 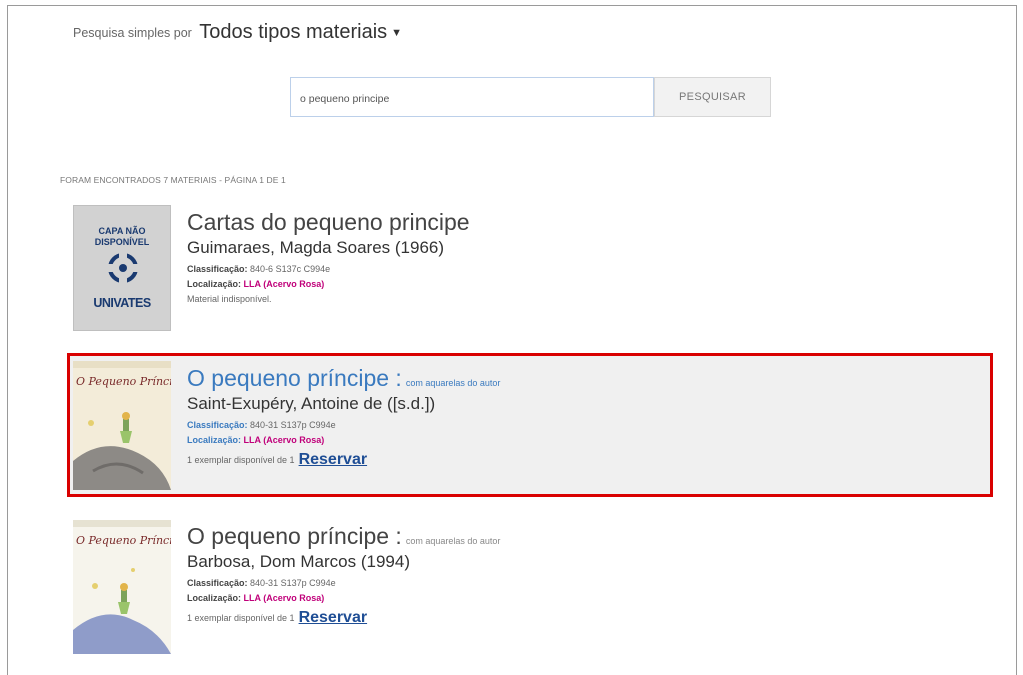 What do you see at coordinates (298, 561) in the screenshot?
I see `result-author: Barbosa, Dom Marcos (1994)` at bounding box center [298, 561].